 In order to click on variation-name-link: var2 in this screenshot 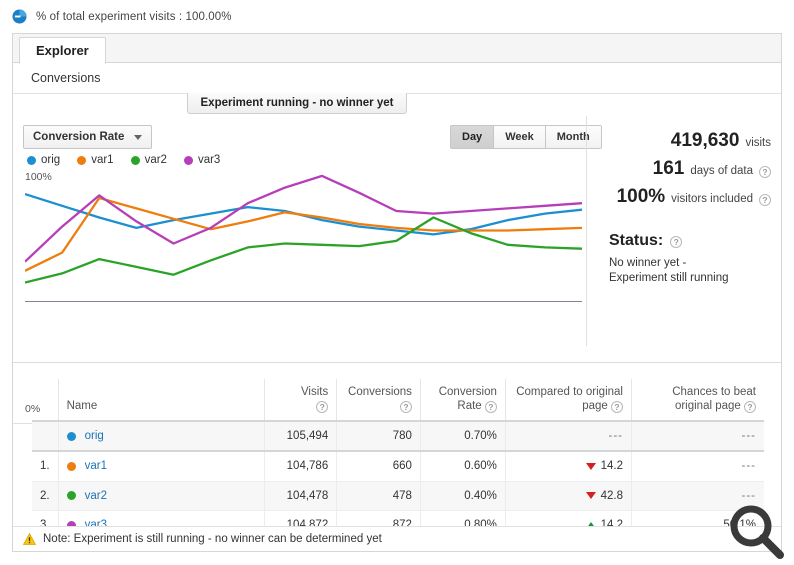, I will do `click(96, 496)`.